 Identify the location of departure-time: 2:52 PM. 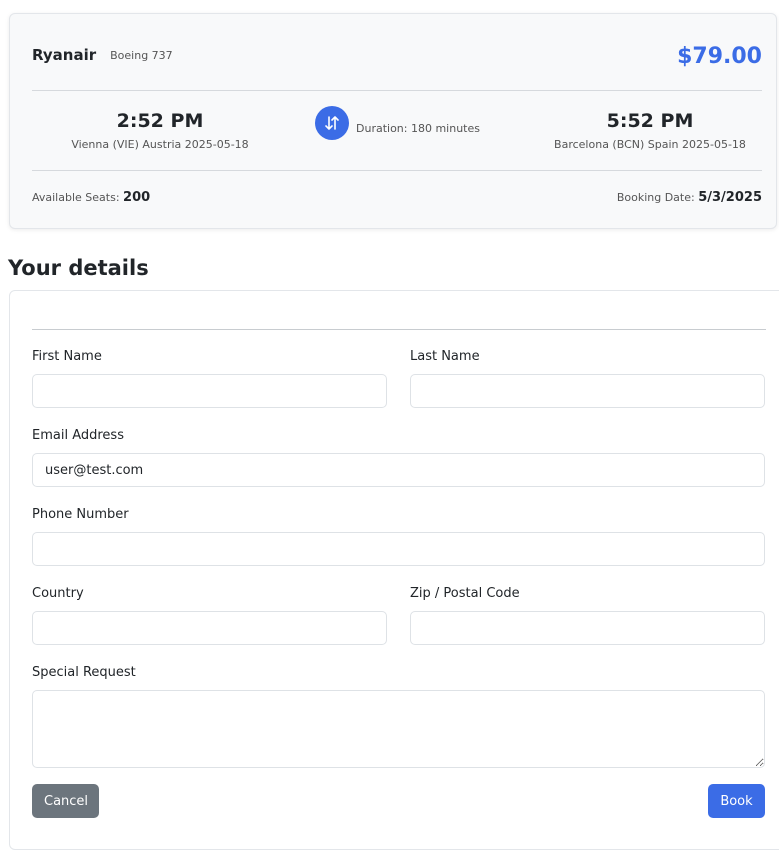
(160, 121).